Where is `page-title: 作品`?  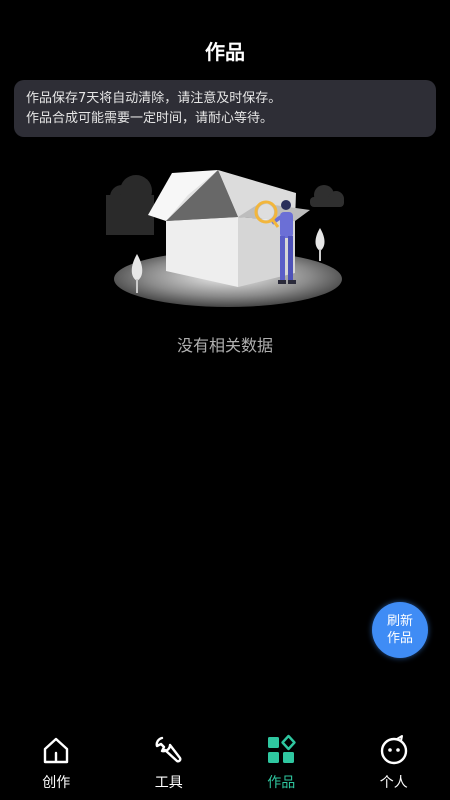 page-title: 作品 is located at coordinates (225, 52).